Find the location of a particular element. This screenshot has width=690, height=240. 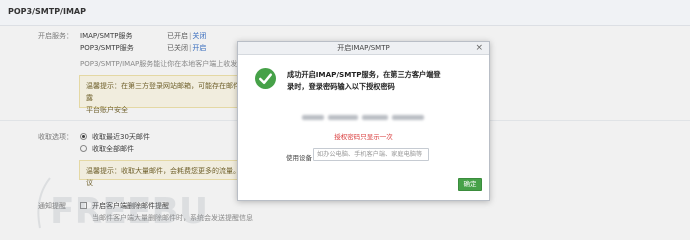

page-header: POP3/SMTP/IMAP is located at coordinates (345, 13).